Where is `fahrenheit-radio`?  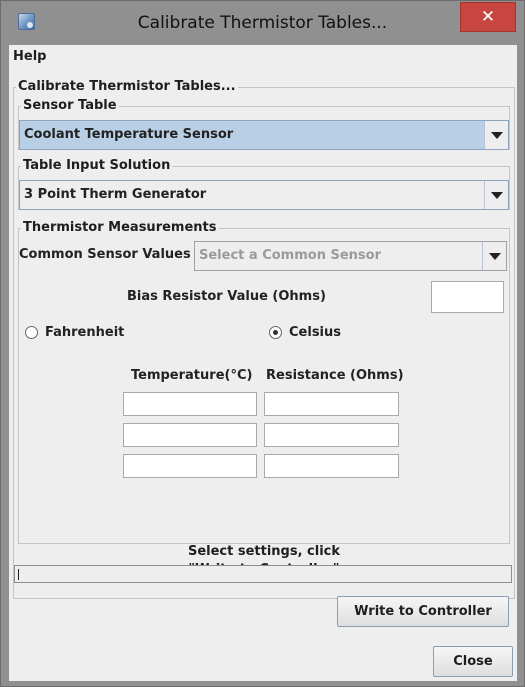 fahrenheit-radio is located at coordinates (31, 332).